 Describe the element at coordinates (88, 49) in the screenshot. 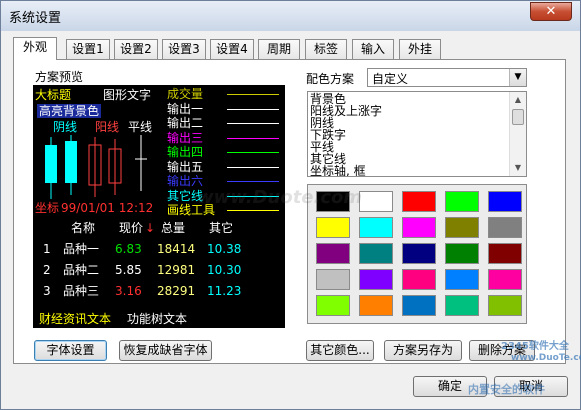

I see `tab-setting1: 设置1` at that location.